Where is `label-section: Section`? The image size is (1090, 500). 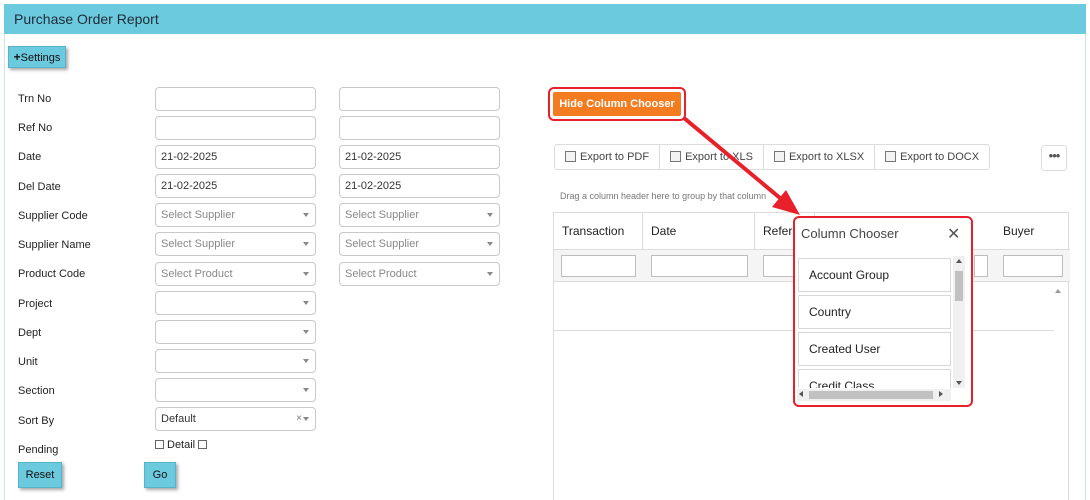 label-section: Section is located at coordinates (36, 391).